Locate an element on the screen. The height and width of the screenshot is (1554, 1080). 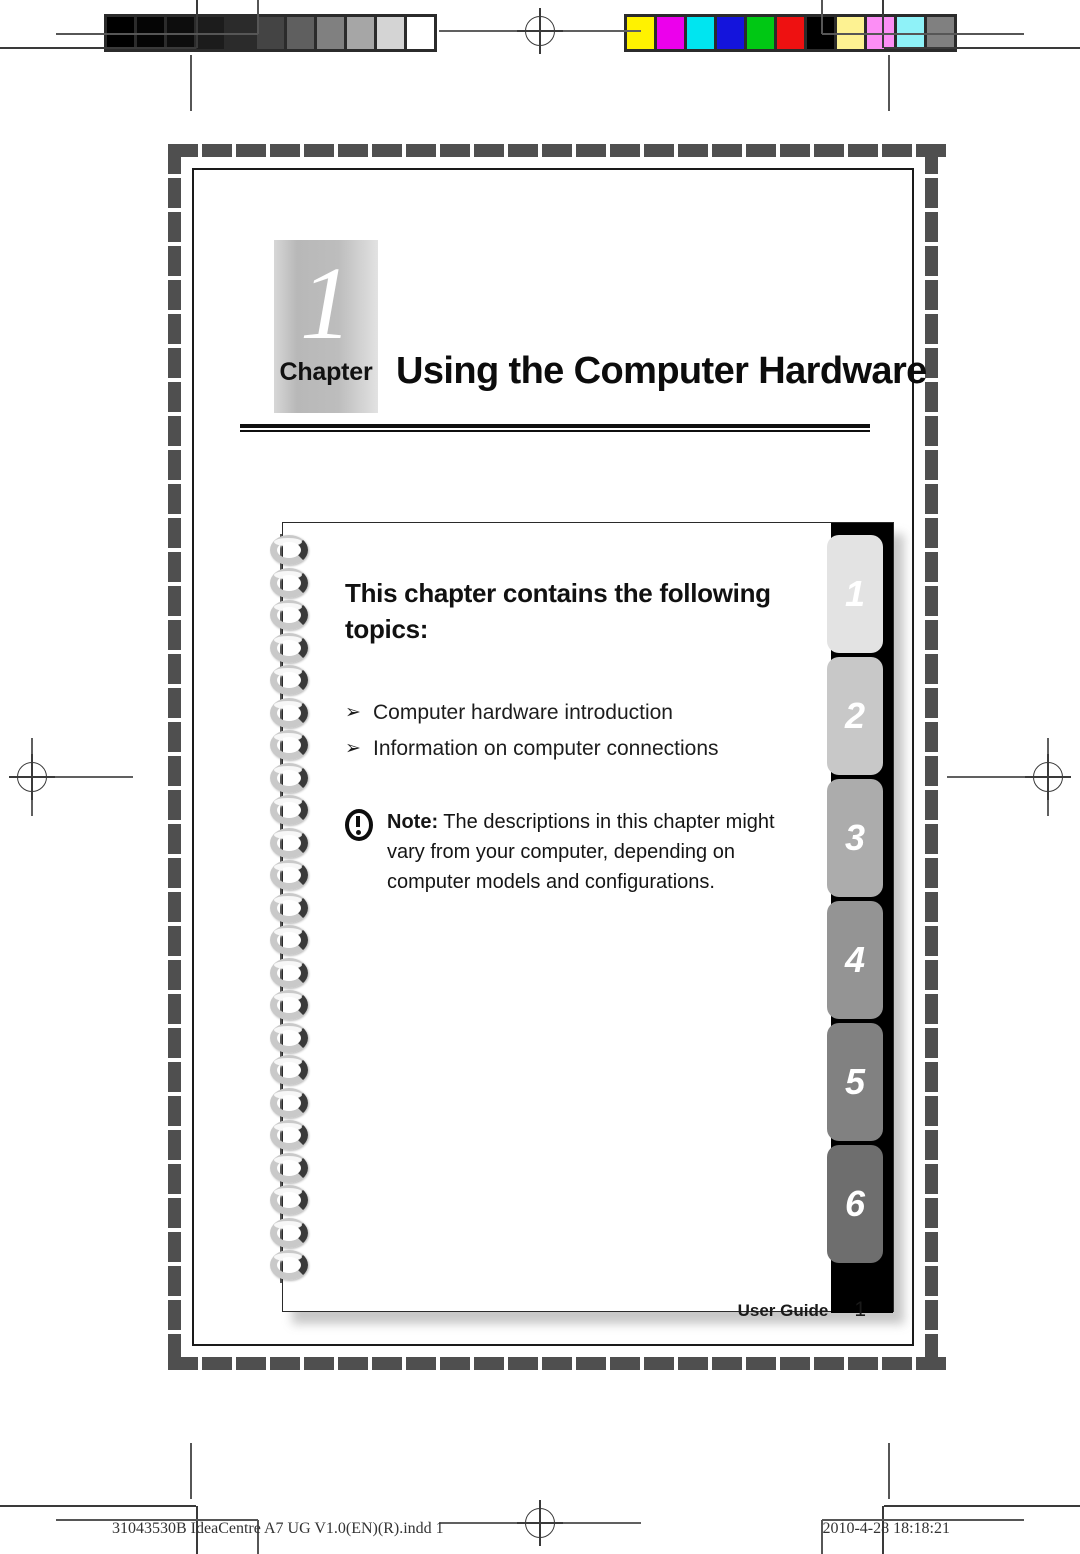
crop-mark-top-left-h is located at coordinates (98, 48).